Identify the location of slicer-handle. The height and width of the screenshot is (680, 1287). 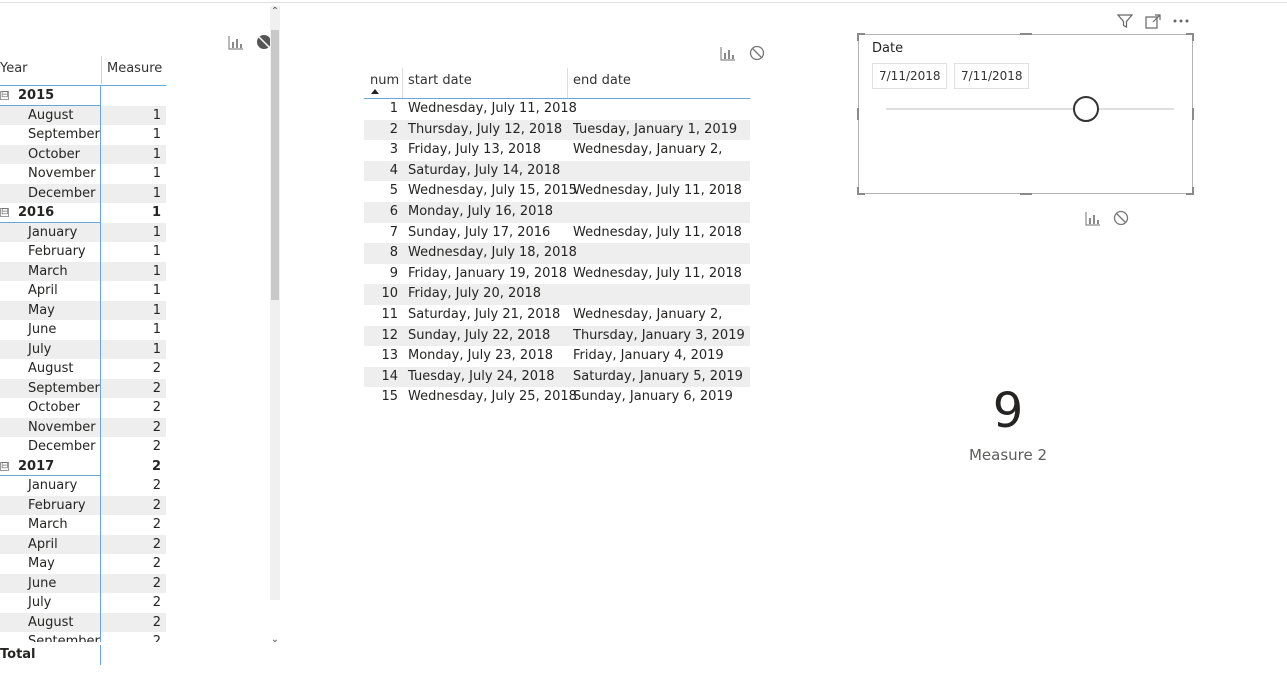
(1086, 109).